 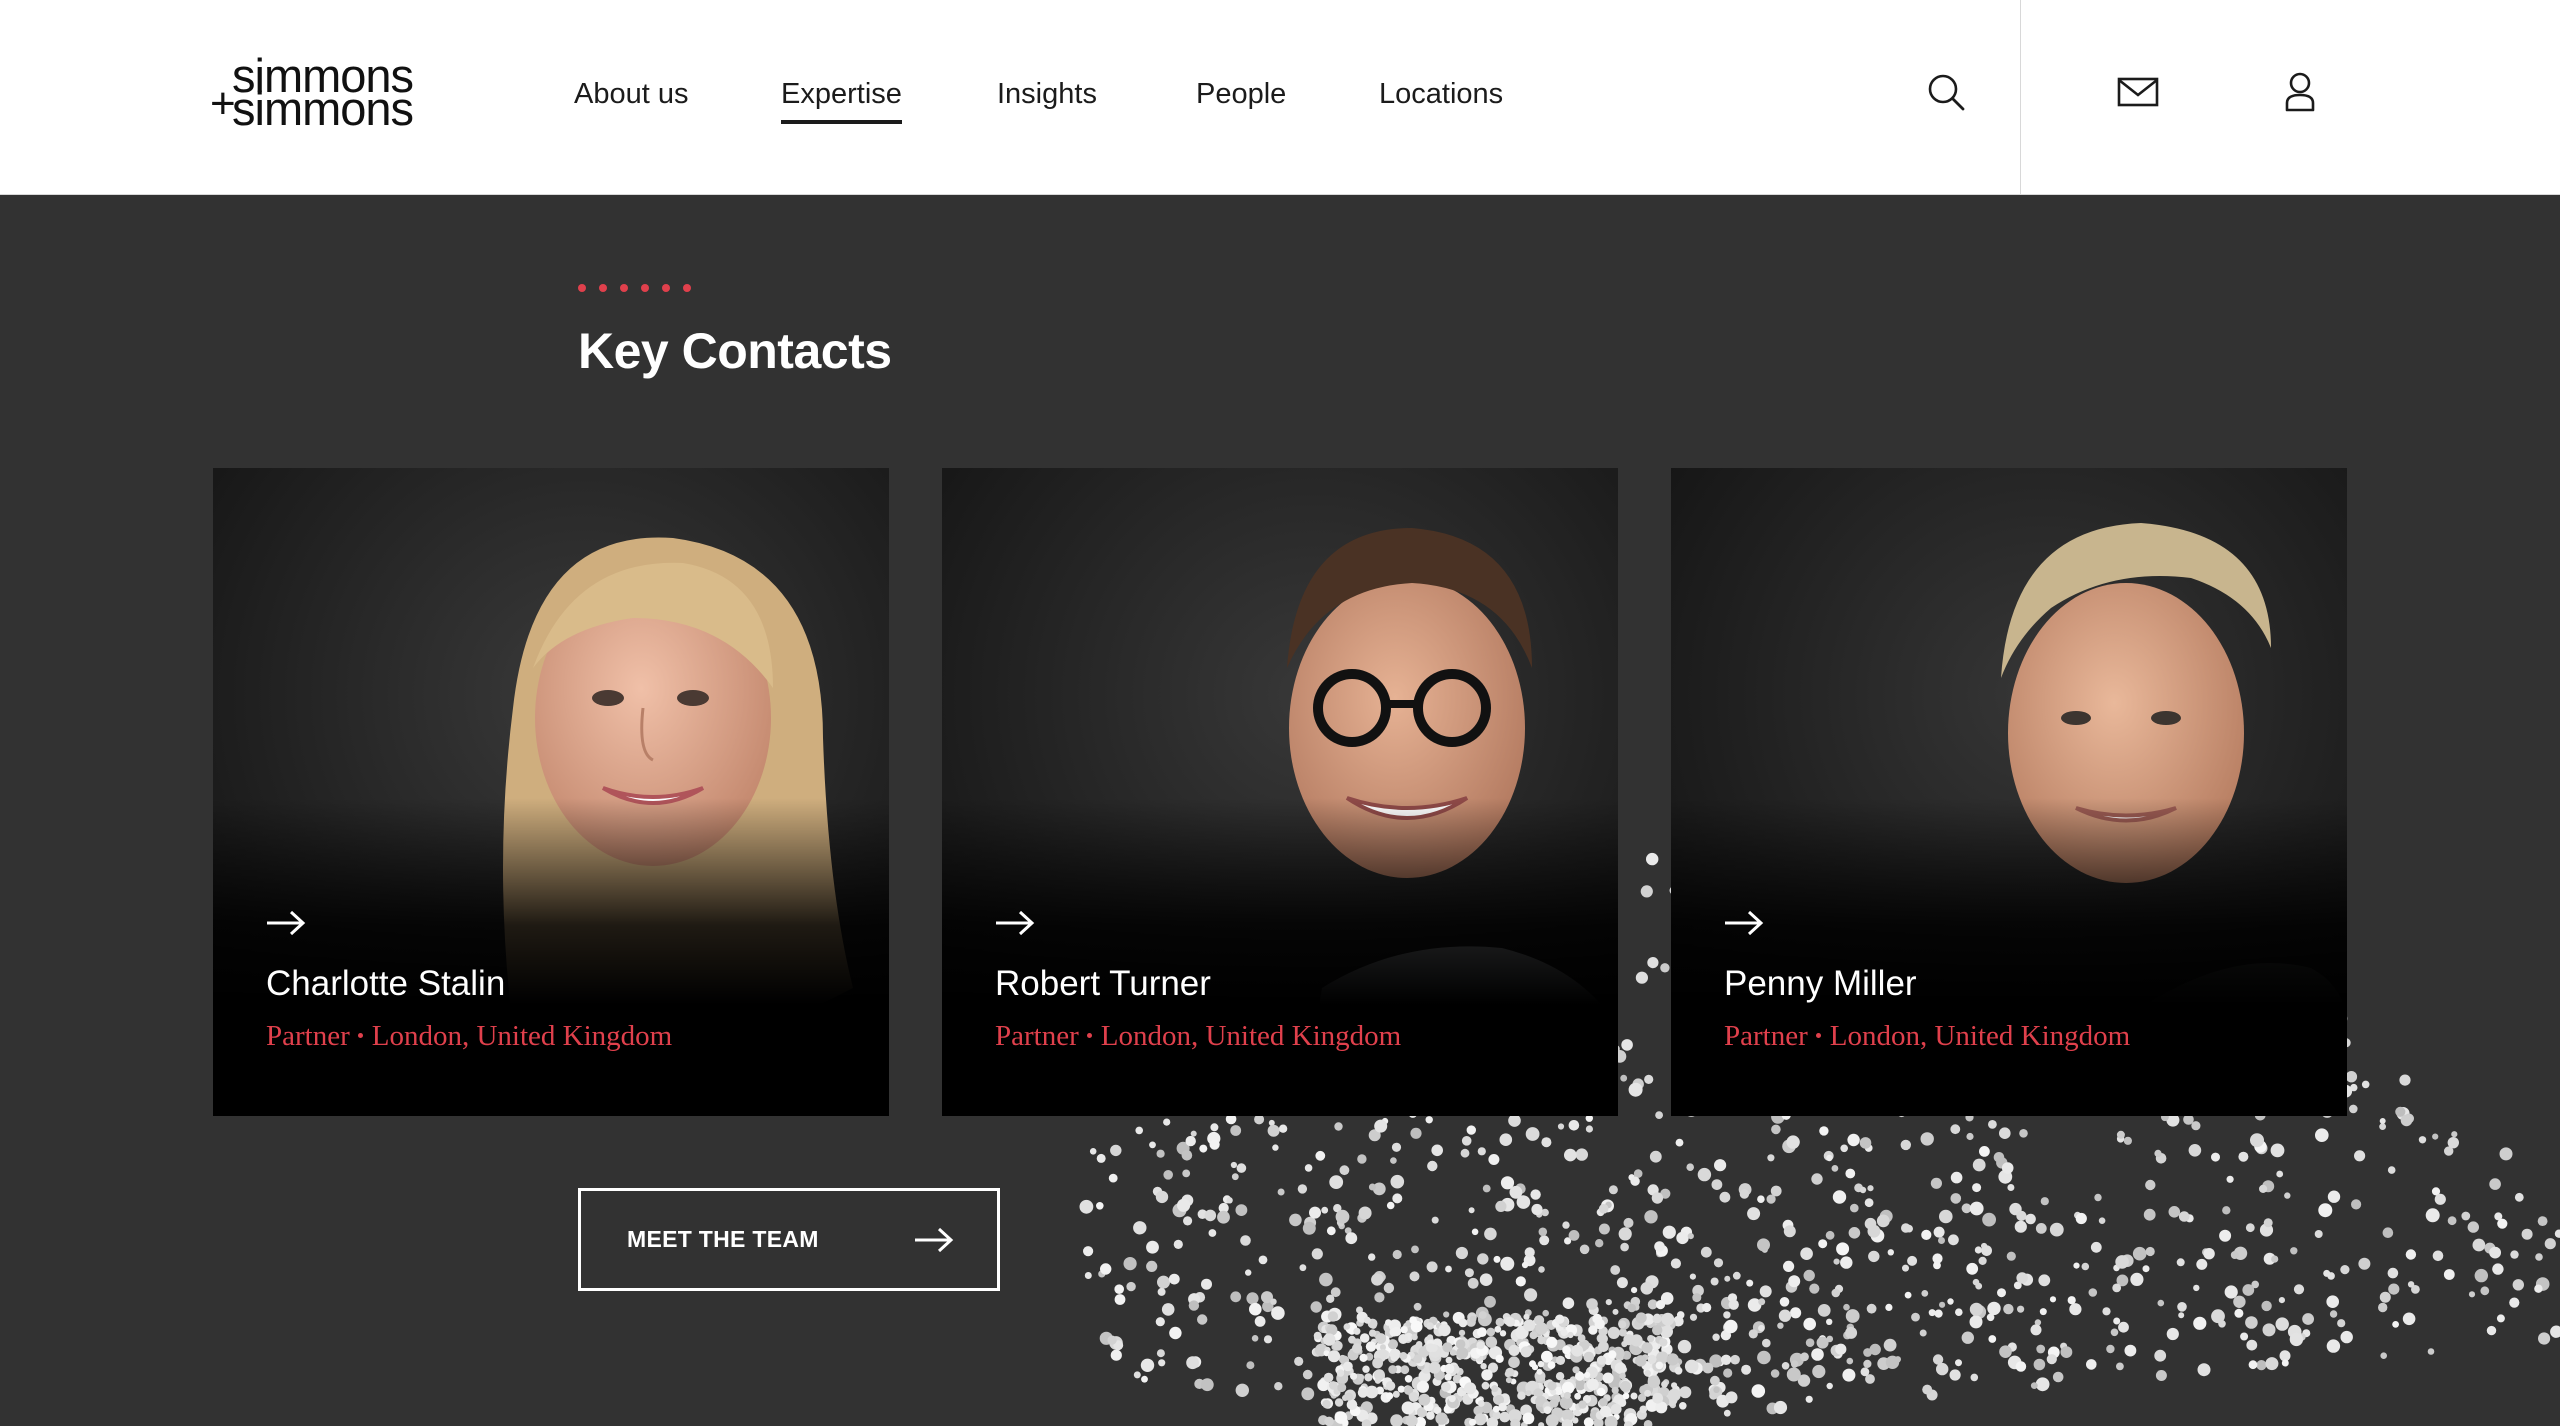 I want to click on contact-name: Charlotte Stalin, so click(x=386, y=983).